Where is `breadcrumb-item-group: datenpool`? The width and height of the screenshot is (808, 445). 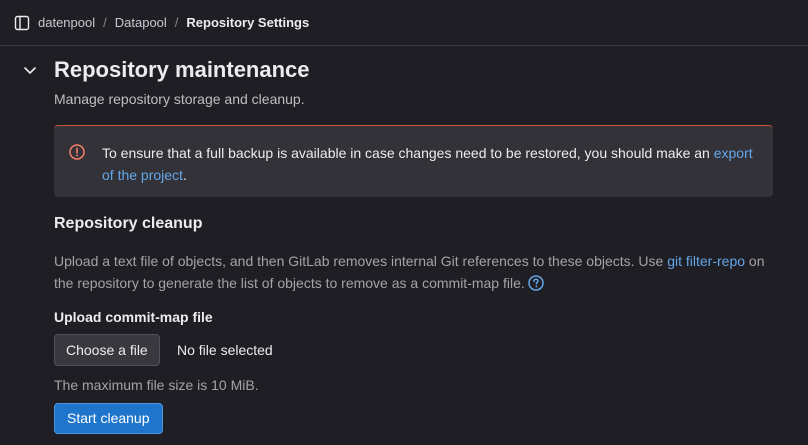 breadcrumb-item-group: datenpool is located at coordinates (66, 23).